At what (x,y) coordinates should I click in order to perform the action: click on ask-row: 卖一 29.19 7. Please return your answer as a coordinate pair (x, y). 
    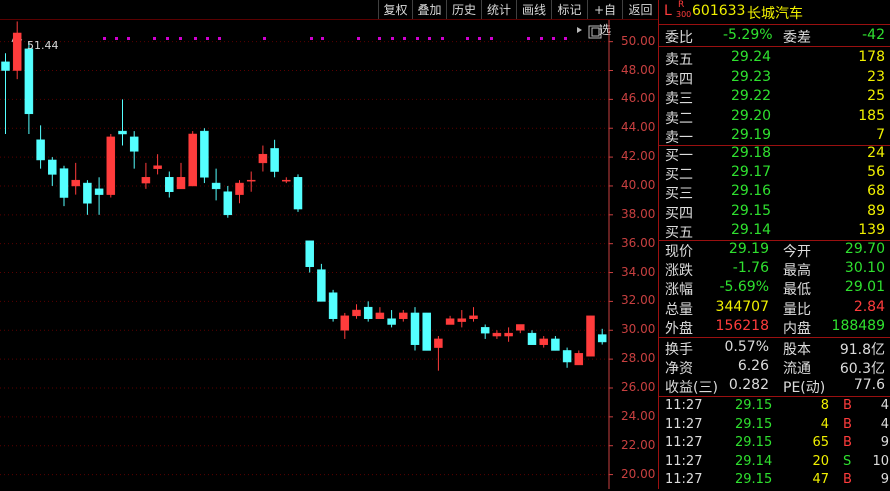
    Looking at the image, I should click on (774, 136).